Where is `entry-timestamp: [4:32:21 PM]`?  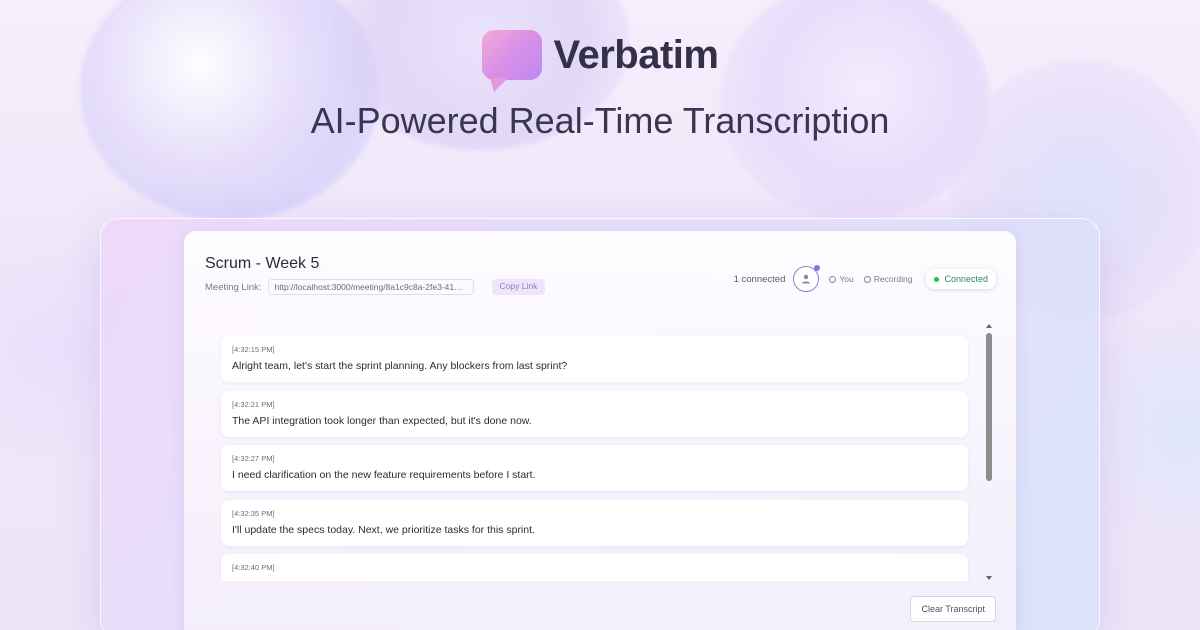 entry-timestamp: [4:32:21 PM] is located at coordinates (253, 404).